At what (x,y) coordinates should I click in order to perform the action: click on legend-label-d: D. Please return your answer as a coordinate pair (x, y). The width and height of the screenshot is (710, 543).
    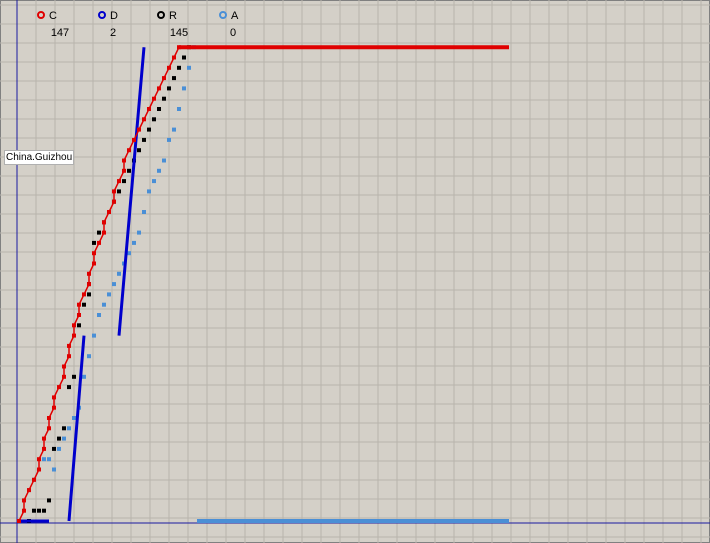
    Looking at the image, I should click on (114, 16).